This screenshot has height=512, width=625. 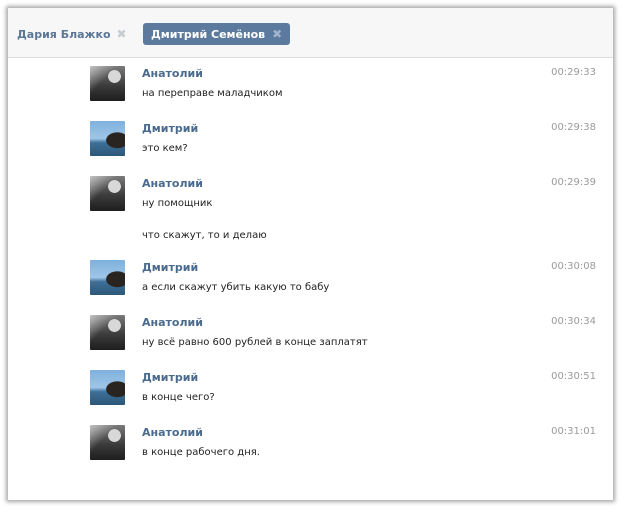 I want to click on message-text: на переправе маладчиком, so click(x=212, y=93).